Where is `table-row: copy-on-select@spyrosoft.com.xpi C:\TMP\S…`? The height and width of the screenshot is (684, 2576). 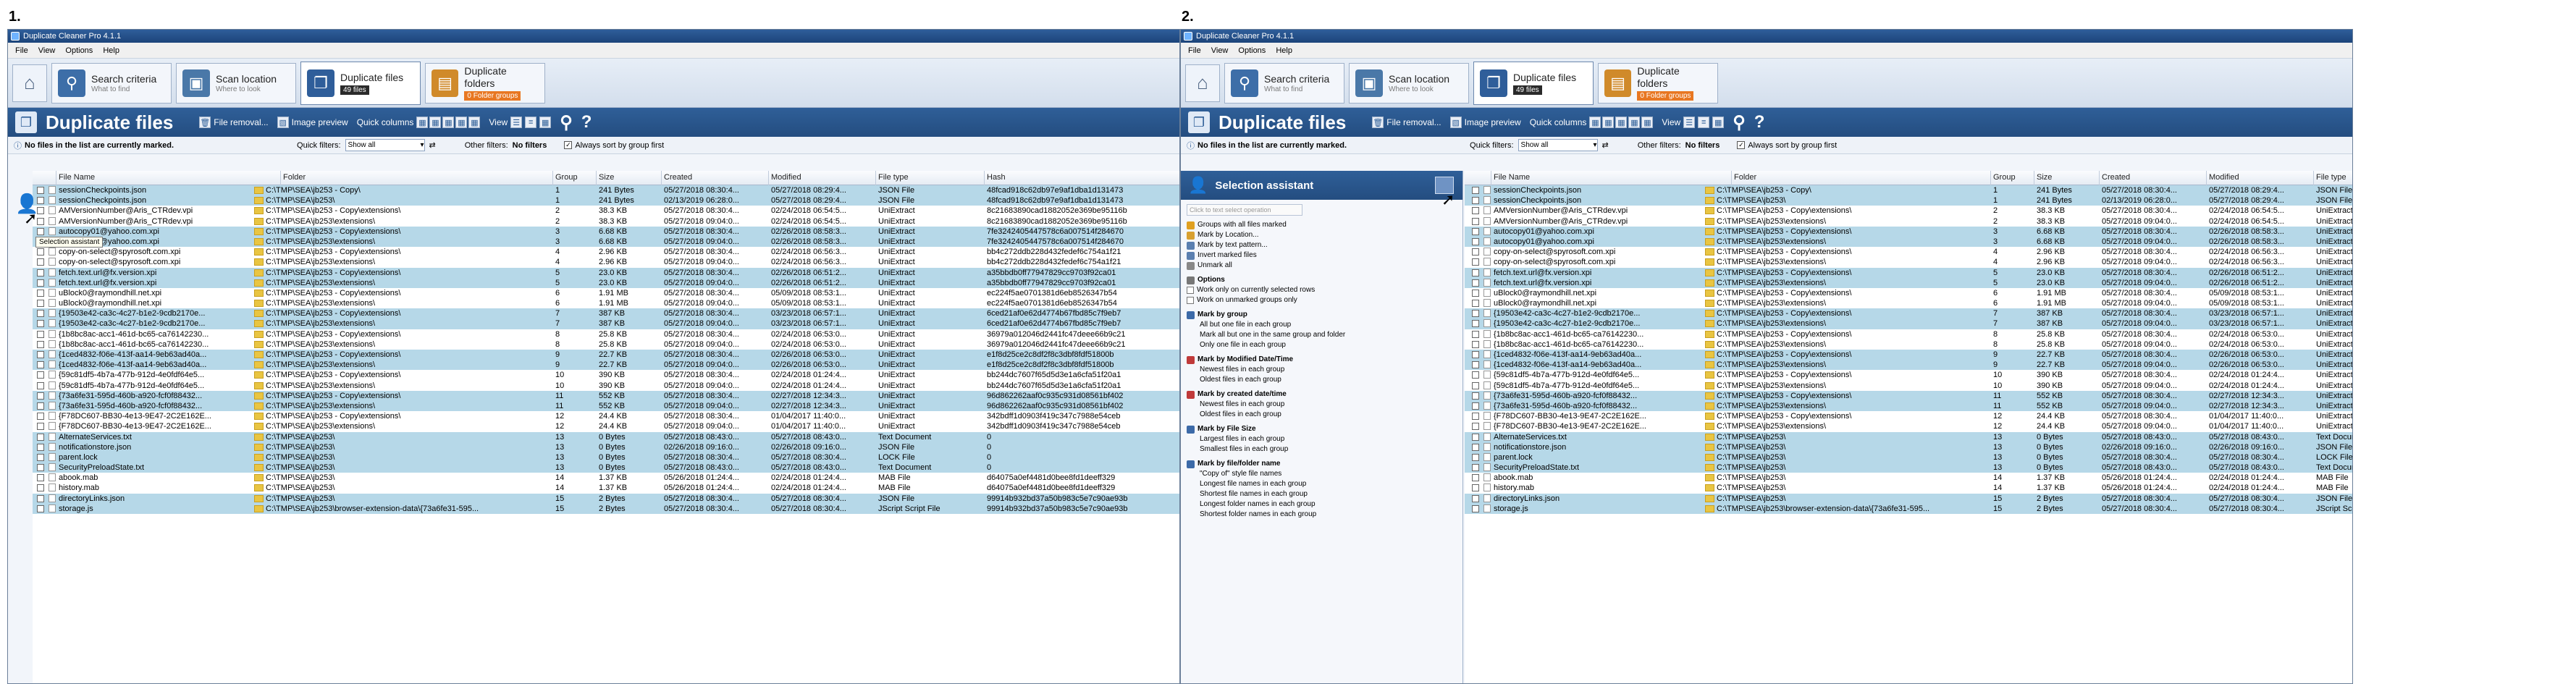
table-row: copy-on-select@spyrosoft.com.xpi C:\TMP\S… is located at coordinates (1908, 252).